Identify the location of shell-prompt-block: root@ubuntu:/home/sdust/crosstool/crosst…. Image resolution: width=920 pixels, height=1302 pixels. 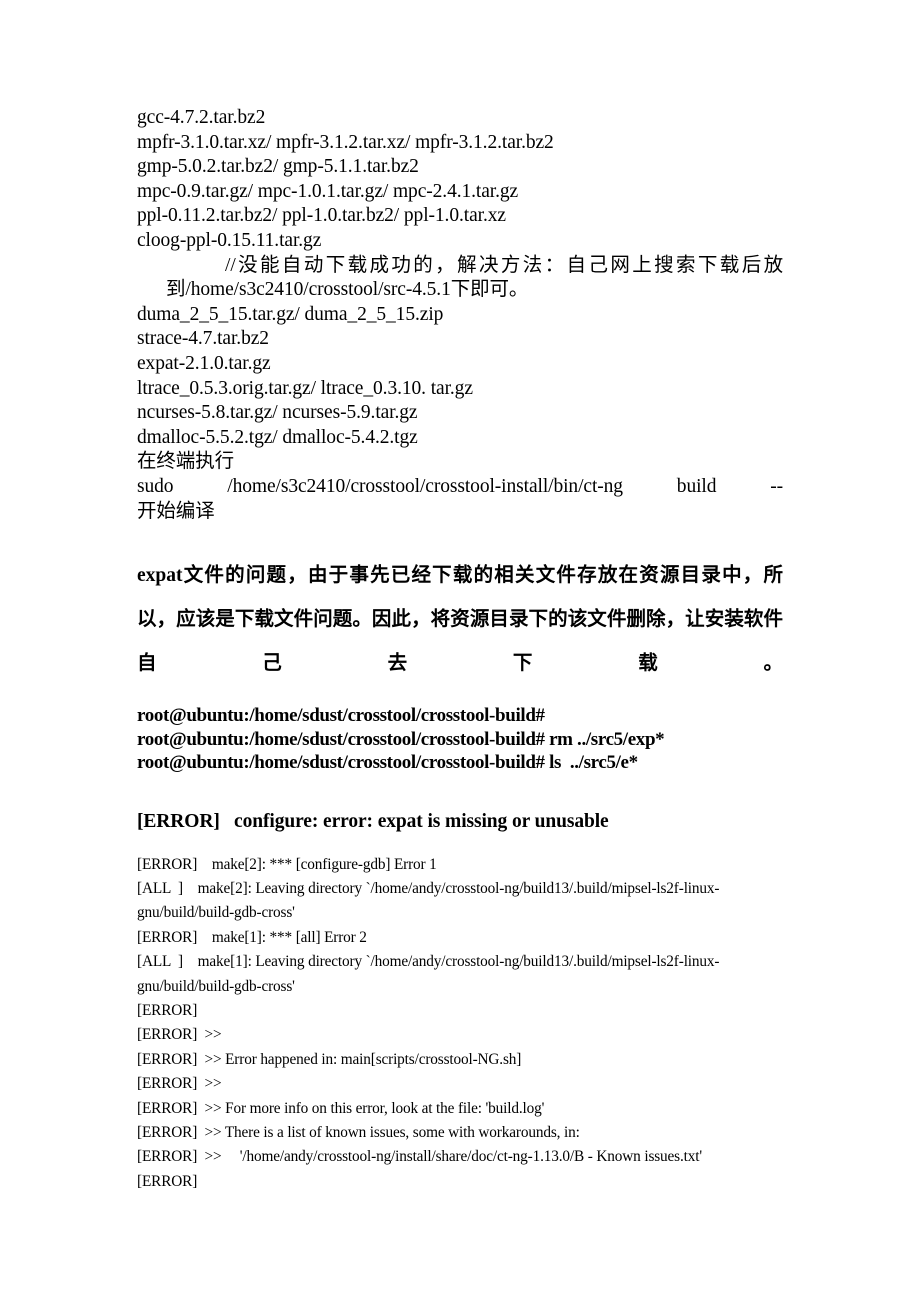
(460, 739).